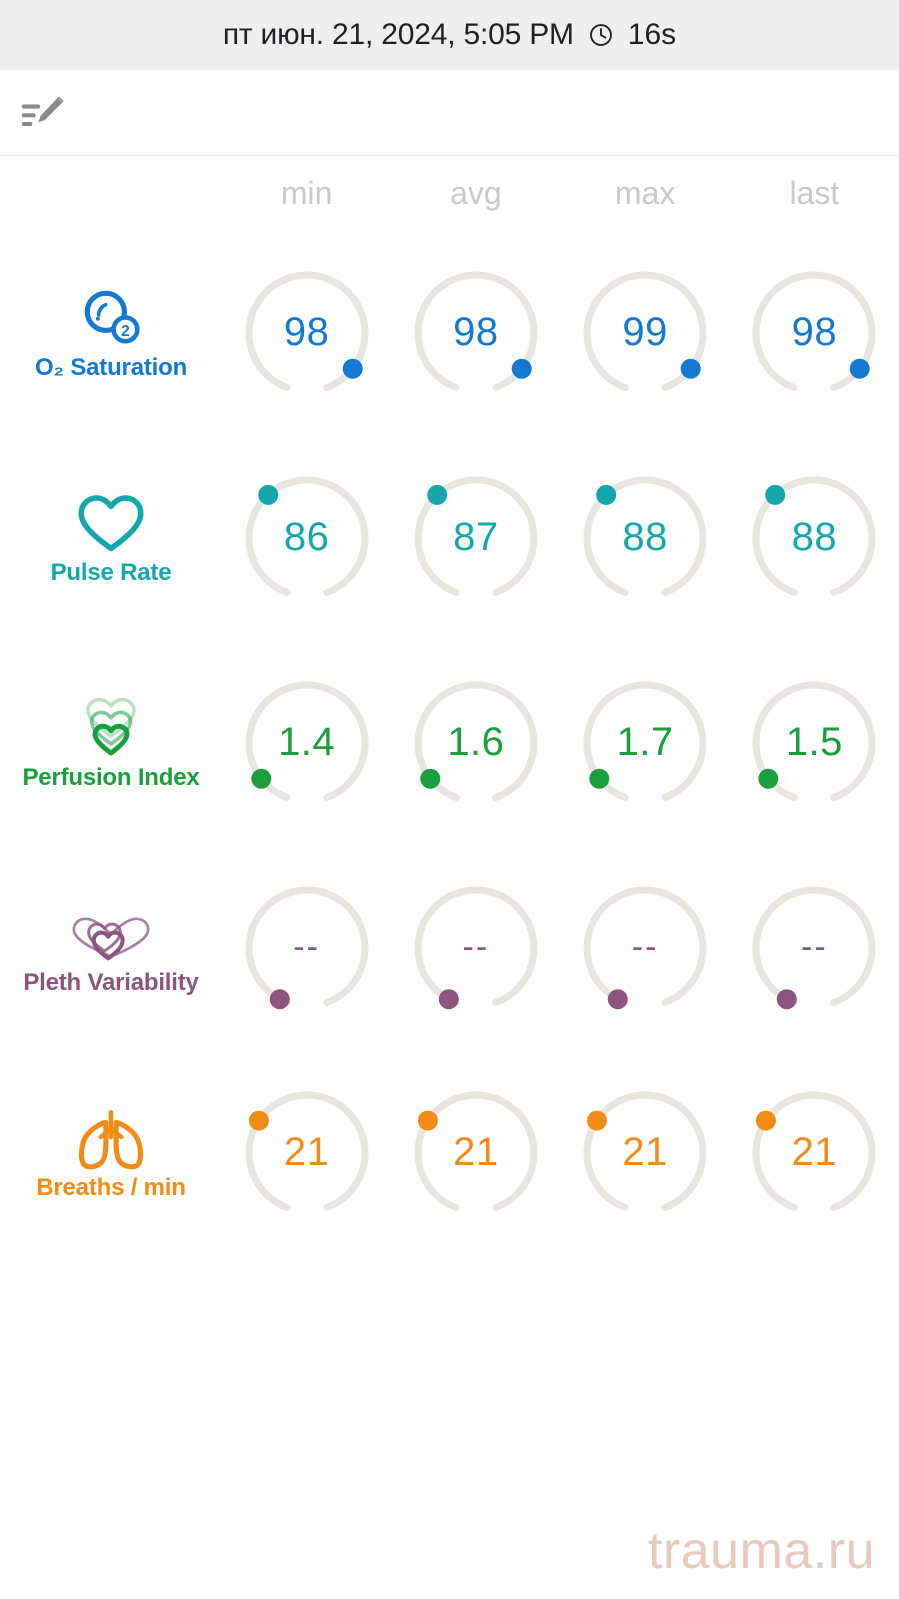  Describe the element at coordinates (111, 777) in the screenshot. I see `vital-name: Perfusion Index` at that location.